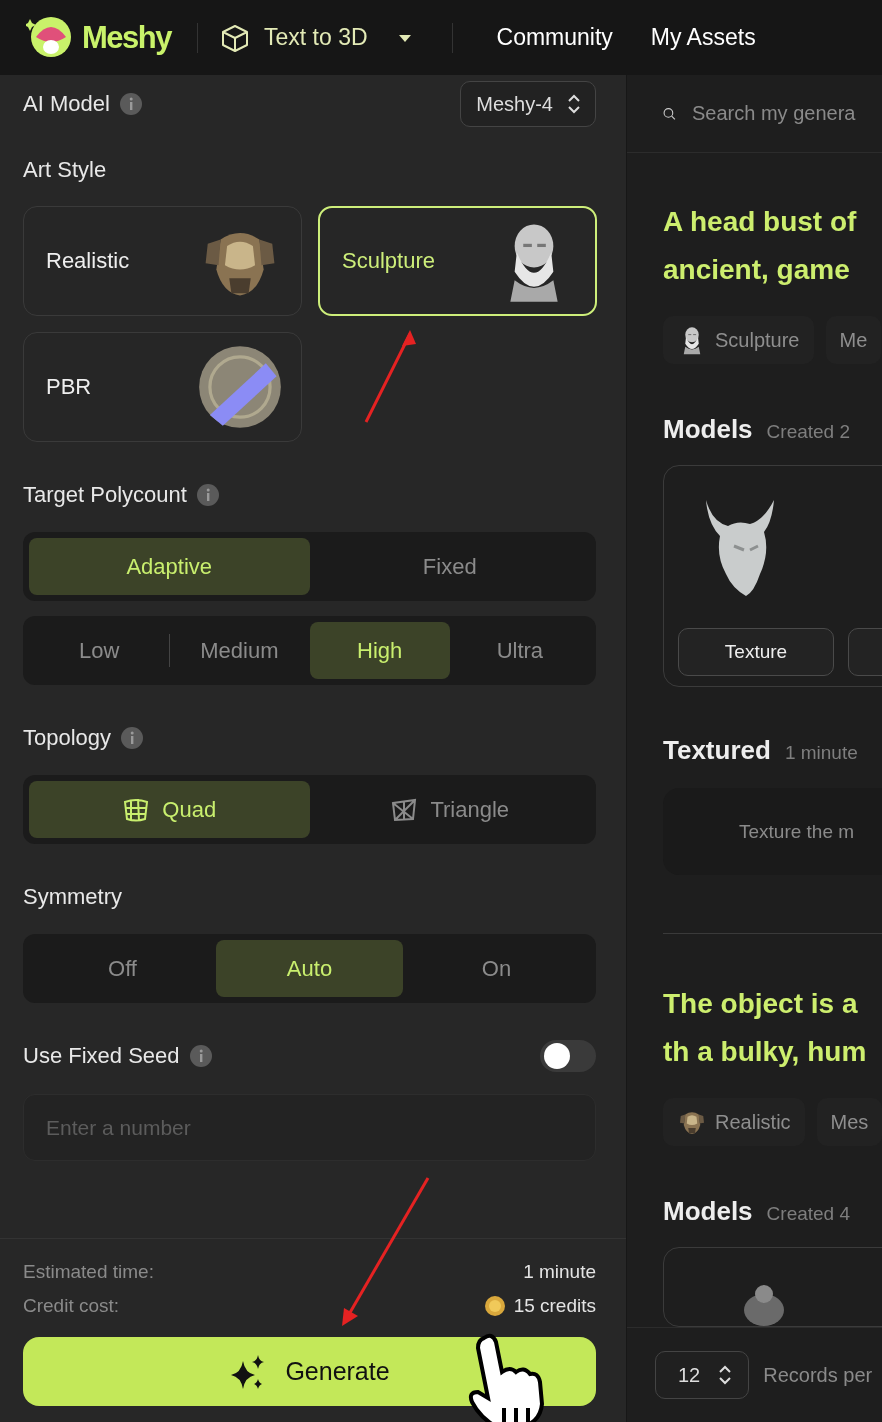 The image size is (882, 1422). I want to click on mode-dropdown: Text to 3D, so click(325, 37).